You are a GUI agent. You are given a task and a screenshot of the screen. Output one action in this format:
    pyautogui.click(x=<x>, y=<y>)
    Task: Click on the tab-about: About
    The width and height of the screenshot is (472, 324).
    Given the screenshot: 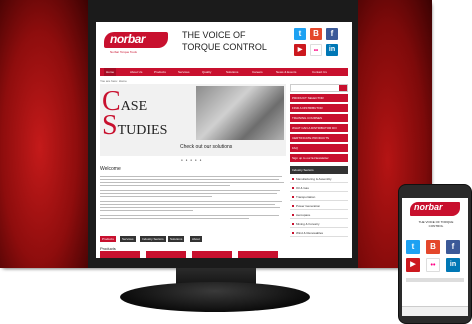 What is the action you would take?
    pyautogui.click(x=196, y=239)
    